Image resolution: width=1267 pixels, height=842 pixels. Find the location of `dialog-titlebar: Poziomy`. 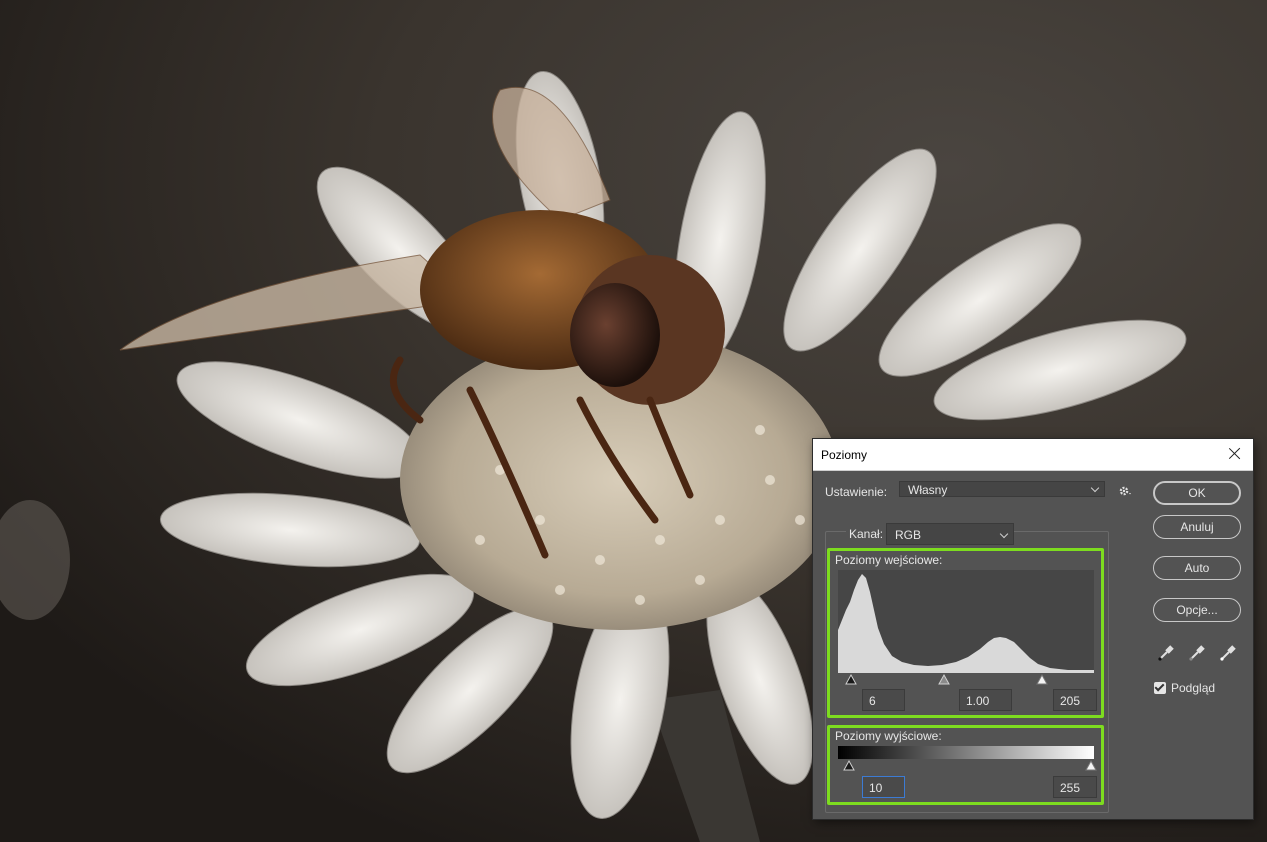

dialog-titlebar: Poziomy is located at coordinates (1033, 455).